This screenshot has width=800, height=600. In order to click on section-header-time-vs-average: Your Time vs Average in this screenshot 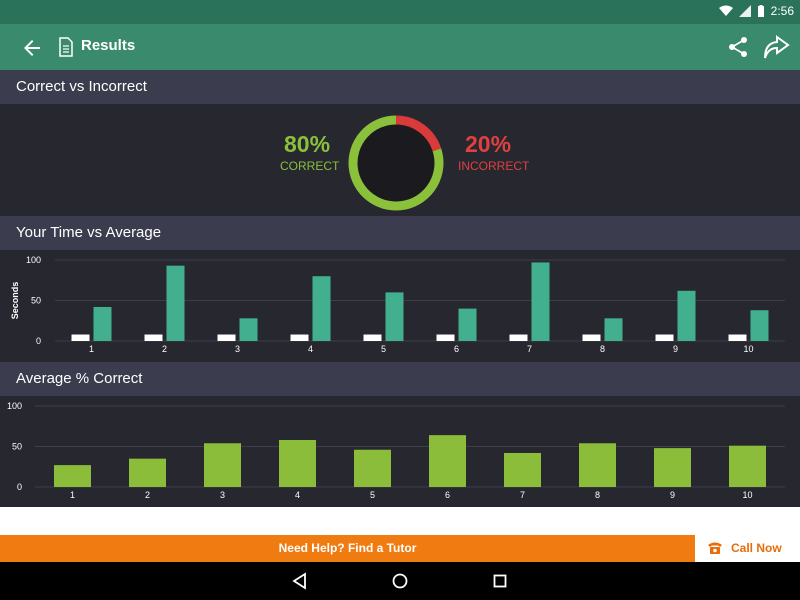, I will do `click(400, 233)`.